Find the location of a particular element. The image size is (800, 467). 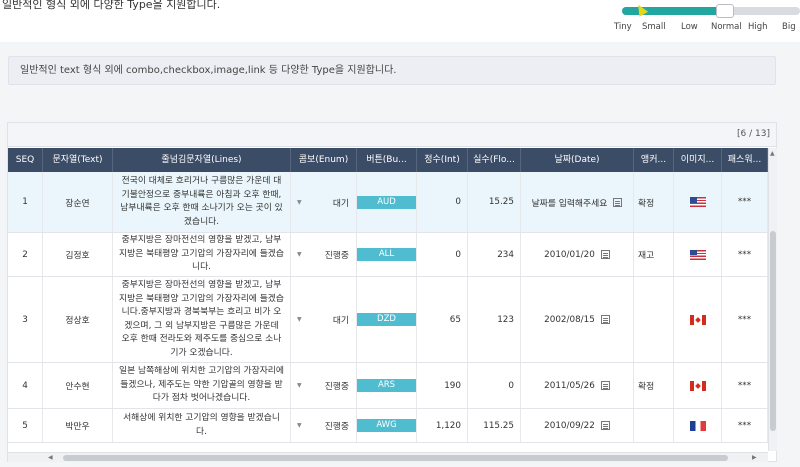

currency-button: AUD is located at coordinates (386, 202).